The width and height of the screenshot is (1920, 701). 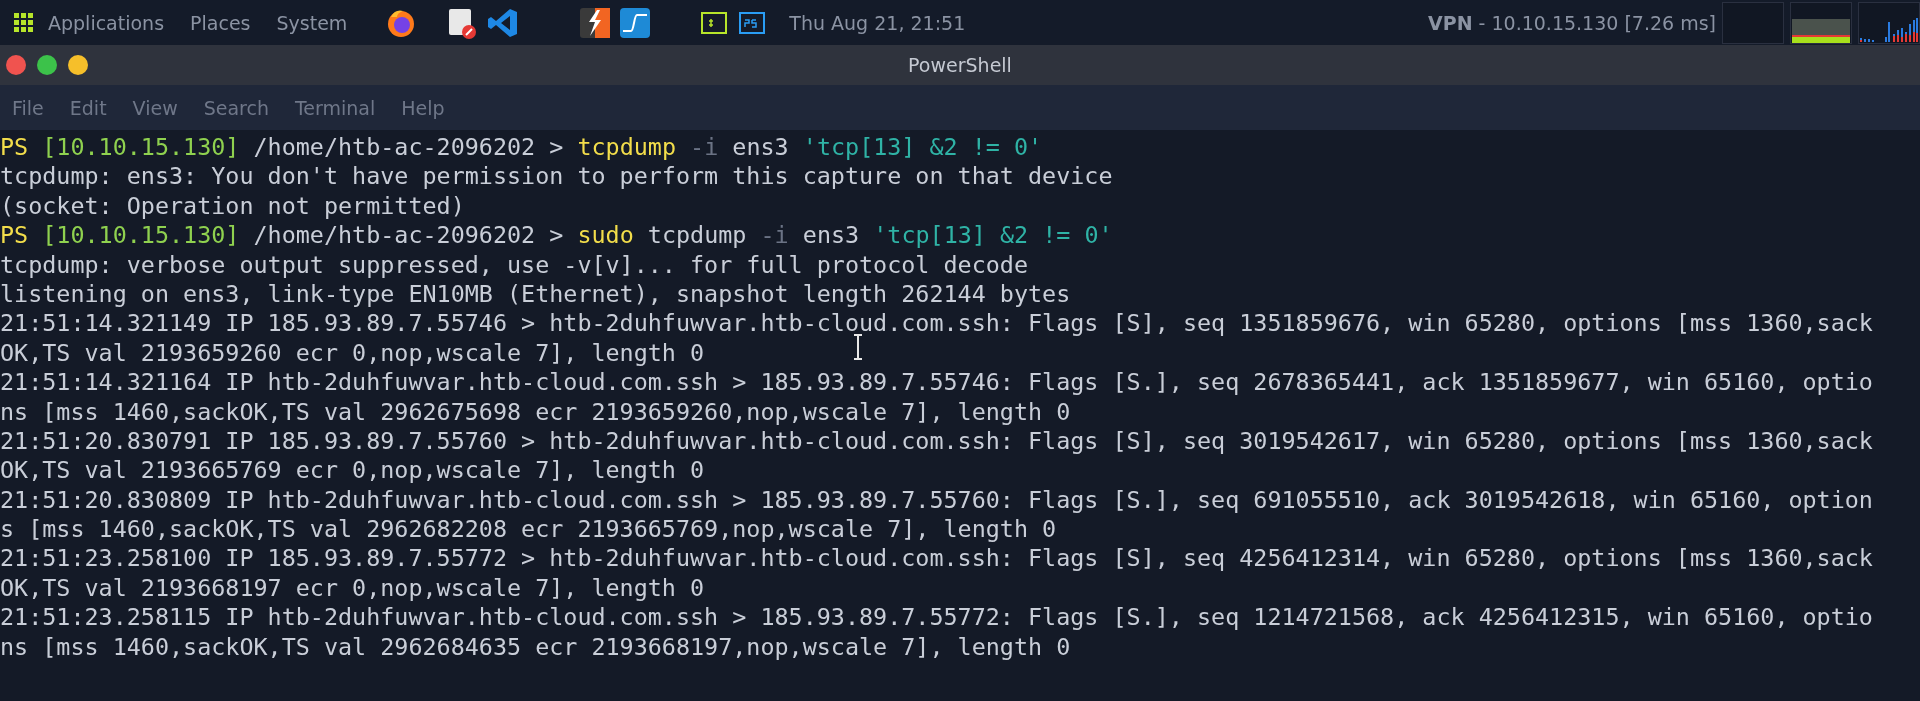 I want to click on output-line: 21:51:23.258100 IP 185.93.89.7.55772 > htb-2duhfuwvar.htb-cloud.com.ssh: Flags [S], seq 4256412314, win 65280, options [mss 1360,sack, so click(x=936, y=559).